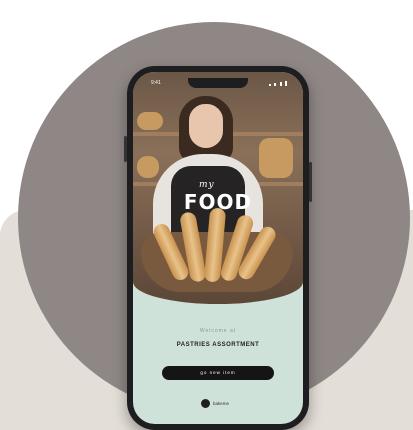  I want to click on baker-face, so click(206, 126).